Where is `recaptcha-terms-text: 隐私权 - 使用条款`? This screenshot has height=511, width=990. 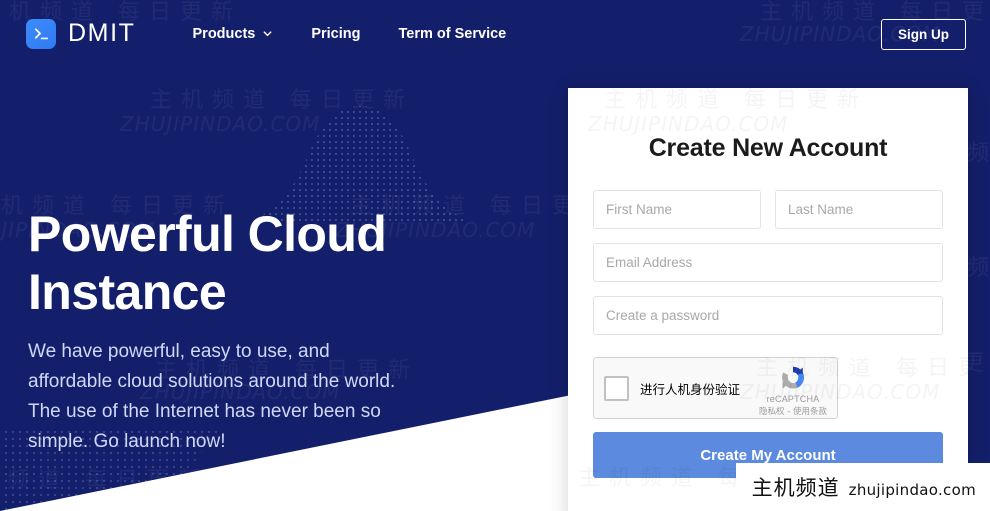 recaptcha-terms-text: 隐私权 - 使用条款 is located at coordinates (793, 411).